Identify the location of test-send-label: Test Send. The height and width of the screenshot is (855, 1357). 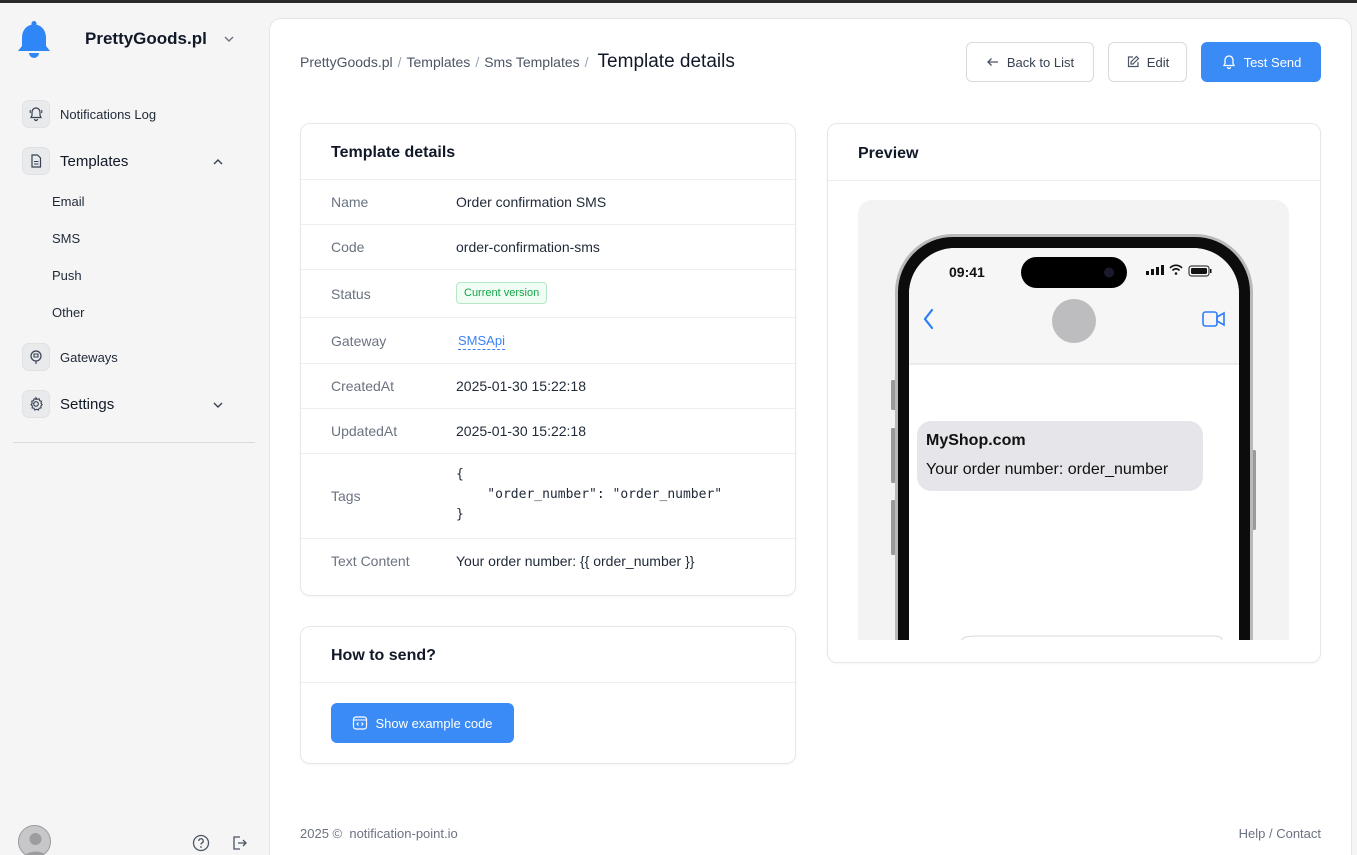
(1272, 62).